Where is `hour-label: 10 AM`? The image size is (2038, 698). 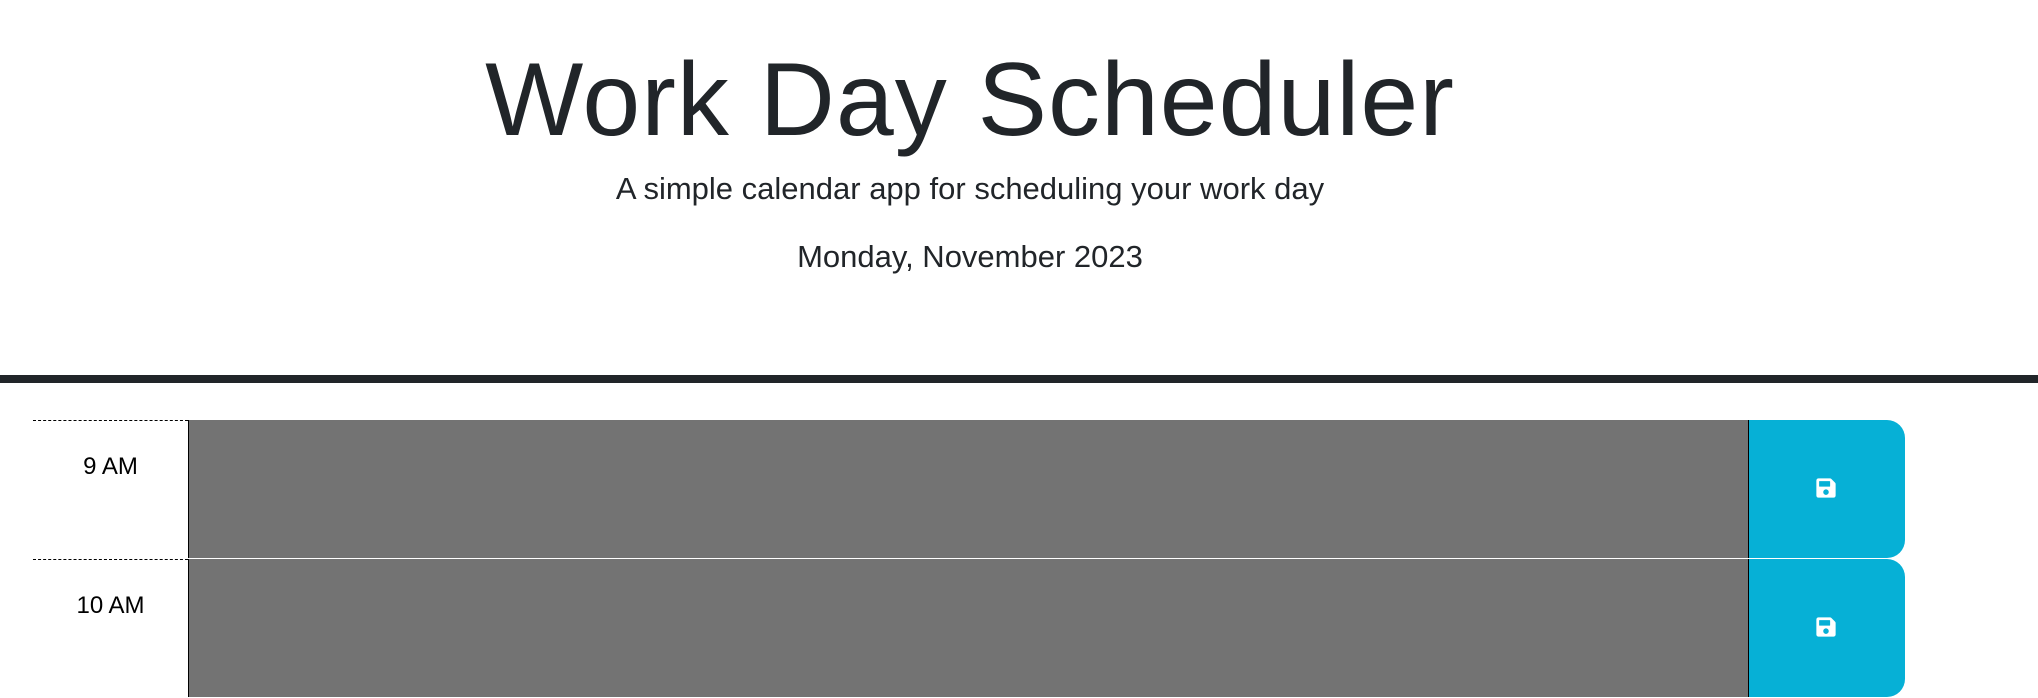 hour-label: 10 AM is located at coordinates (110, 628).